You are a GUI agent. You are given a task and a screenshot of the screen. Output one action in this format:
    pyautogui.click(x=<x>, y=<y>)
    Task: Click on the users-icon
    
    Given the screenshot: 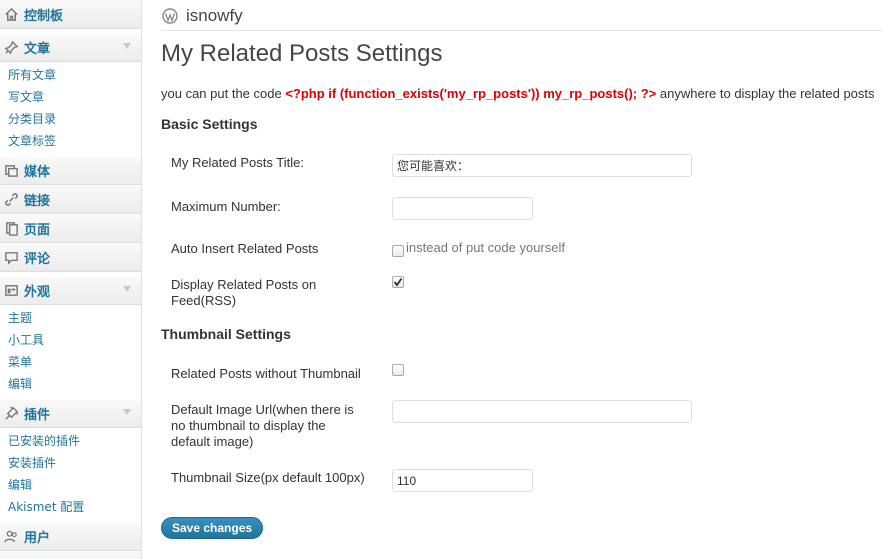 What is the action you would take?
    pyautogui.click(x=11, y=536)
    